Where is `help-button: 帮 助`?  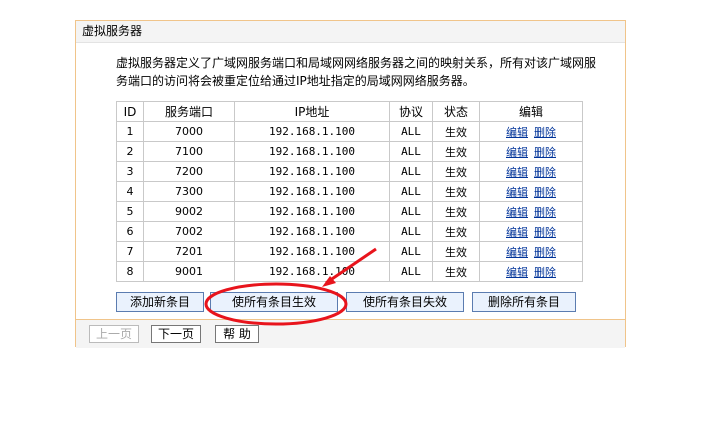 help-button: 帮 助 is located at coordinates (237, 334).